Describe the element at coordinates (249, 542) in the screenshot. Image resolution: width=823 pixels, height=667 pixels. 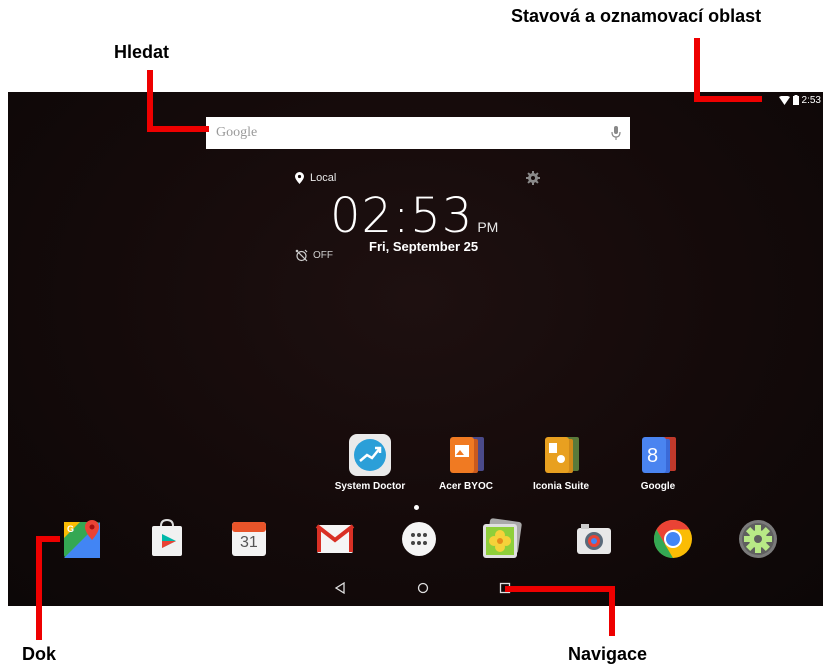
I see `calendar-day: 31` at that location.